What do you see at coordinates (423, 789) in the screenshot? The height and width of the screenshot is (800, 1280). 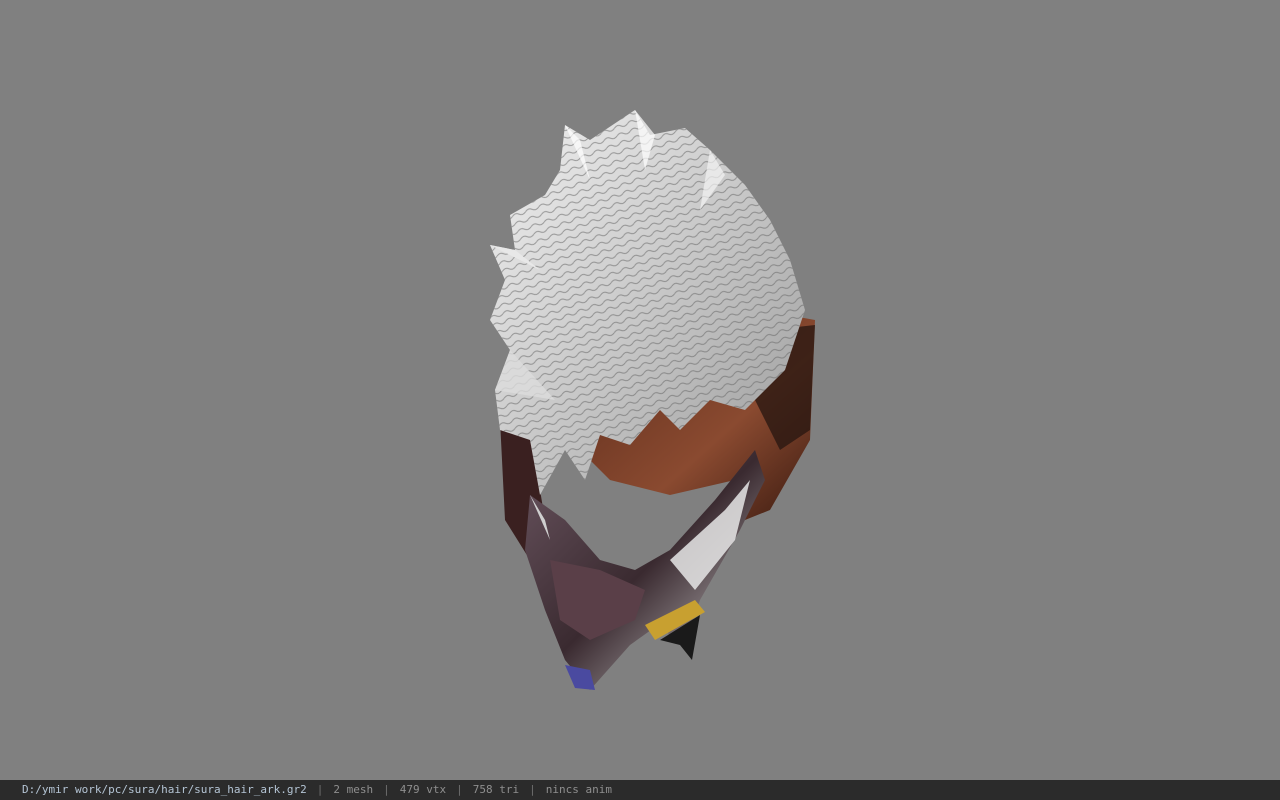 I see `vertex-count-label: 479 vtx` at bounding box center [423, 789].